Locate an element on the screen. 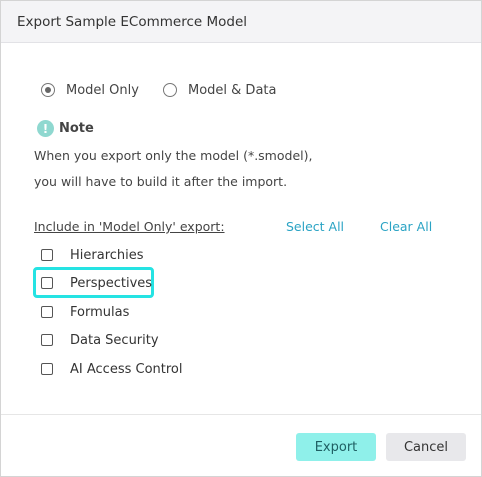 This screenshot has height=477, width=482. checkbox-label: AI Access Control is located at coordinates (126, 369).